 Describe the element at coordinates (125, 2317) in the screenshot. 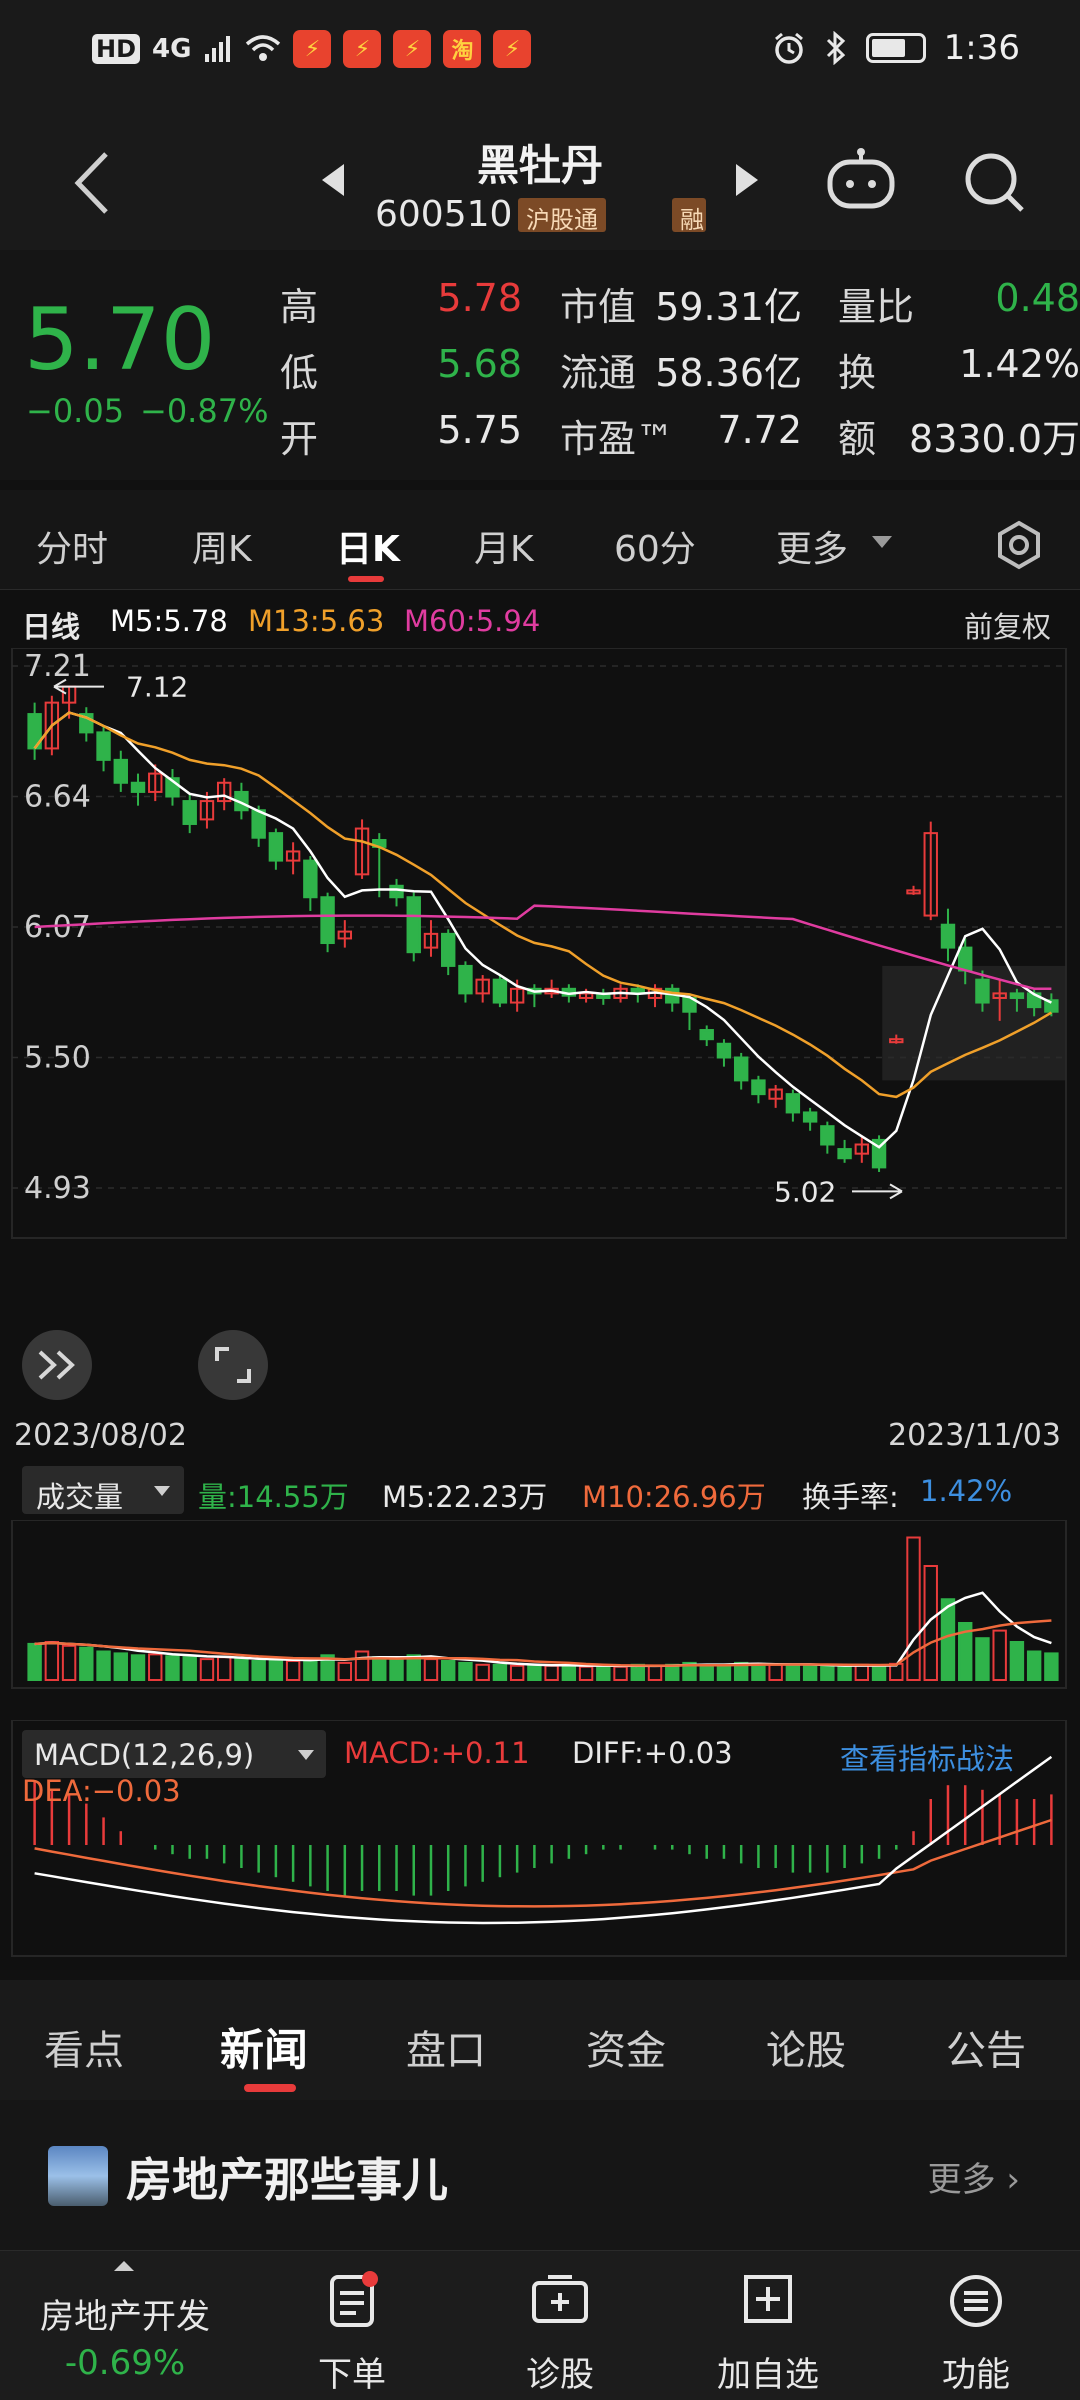

I see `sector-name: 房地产开发` at that location.